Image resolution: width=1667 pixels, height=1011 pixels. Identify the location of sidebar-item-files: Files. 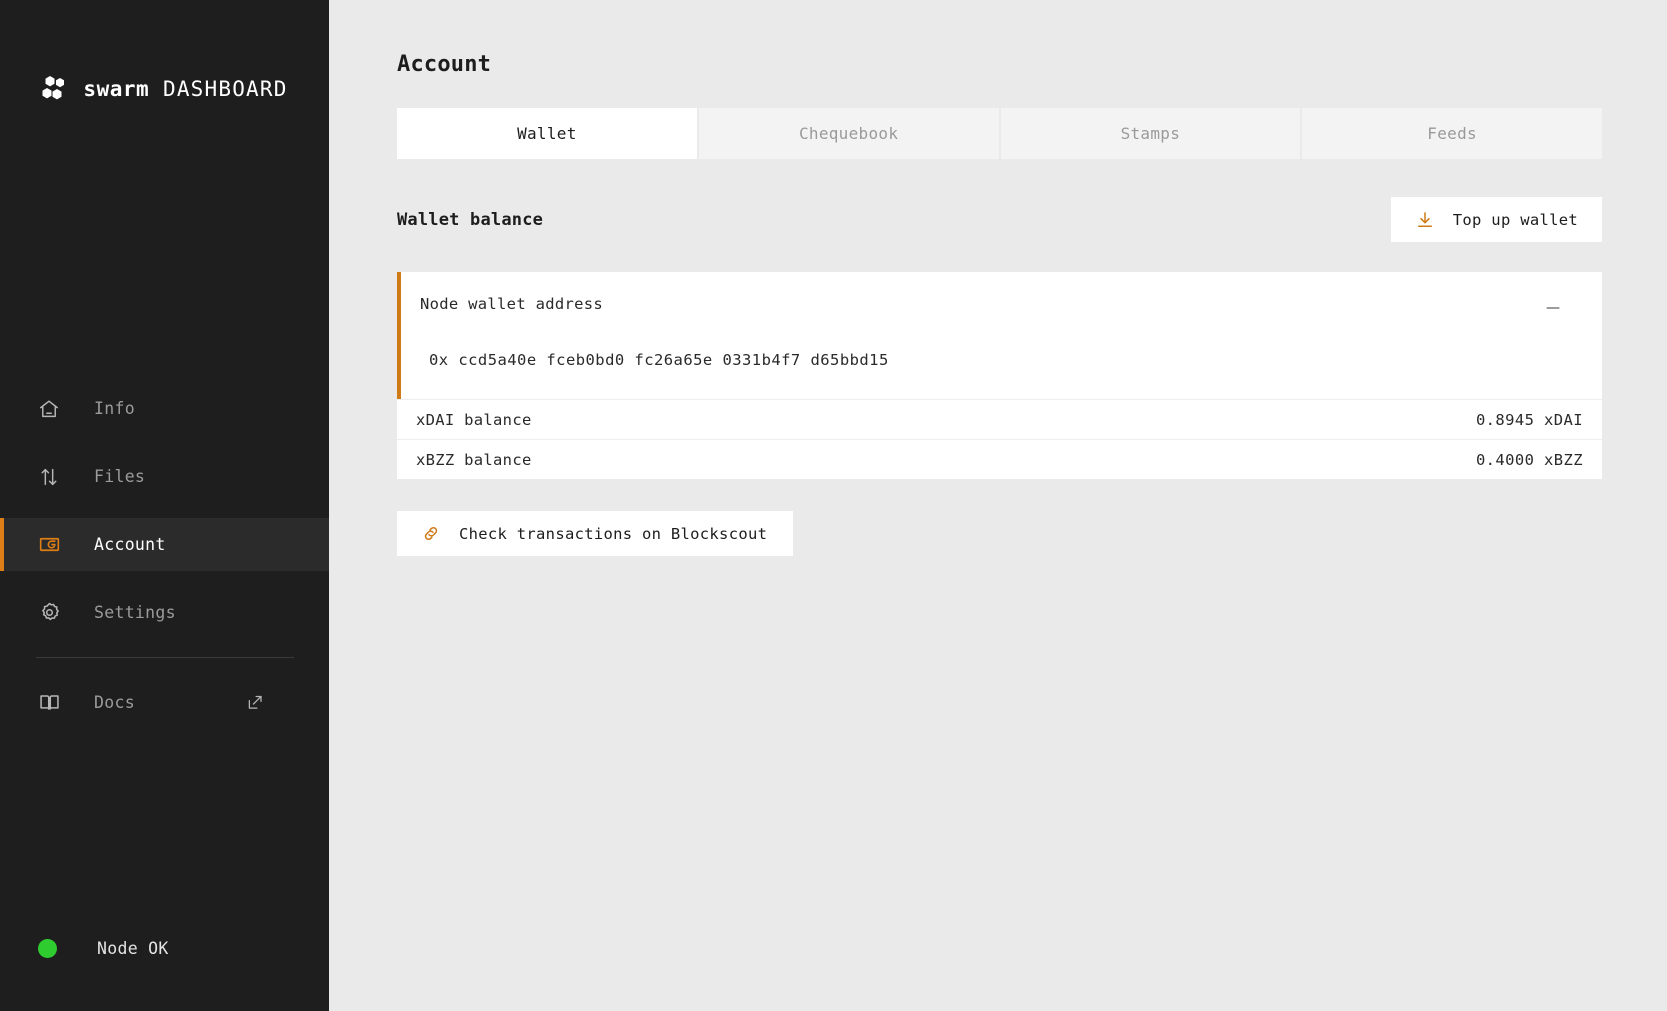
(164, 476).